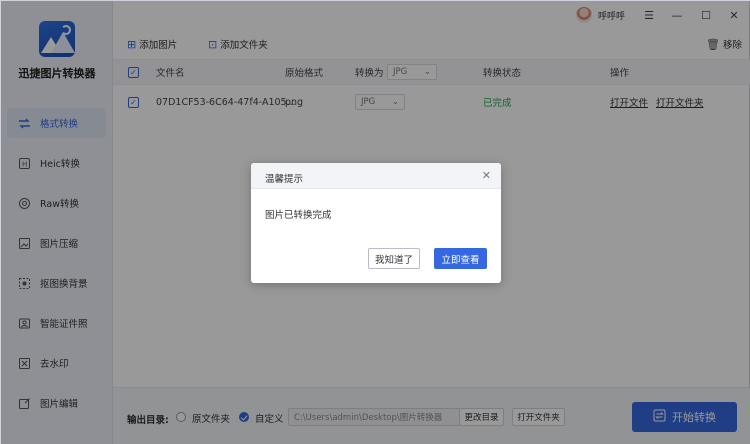 The height and width of the screenshot is (444, 750). I want to click on notice-dialog: 温馨提示 ✕ 图片已转换完成 我知道了 立即查看, so click(376, 223).